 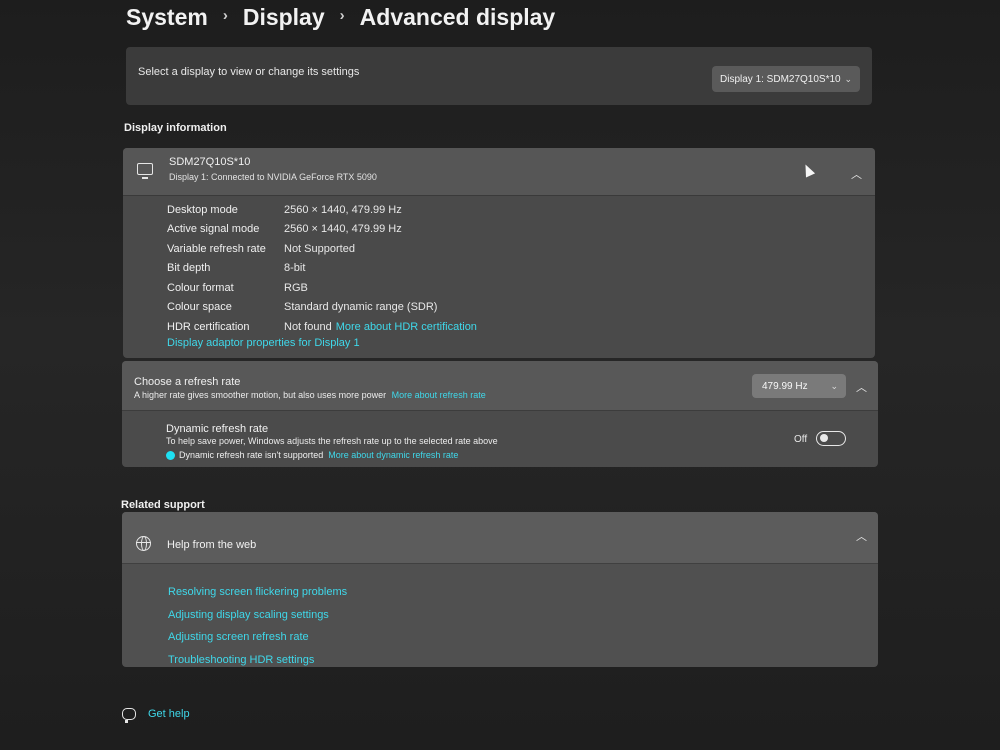 I want to click on breadcrumb-display: Display, so click(x=284, y=17).